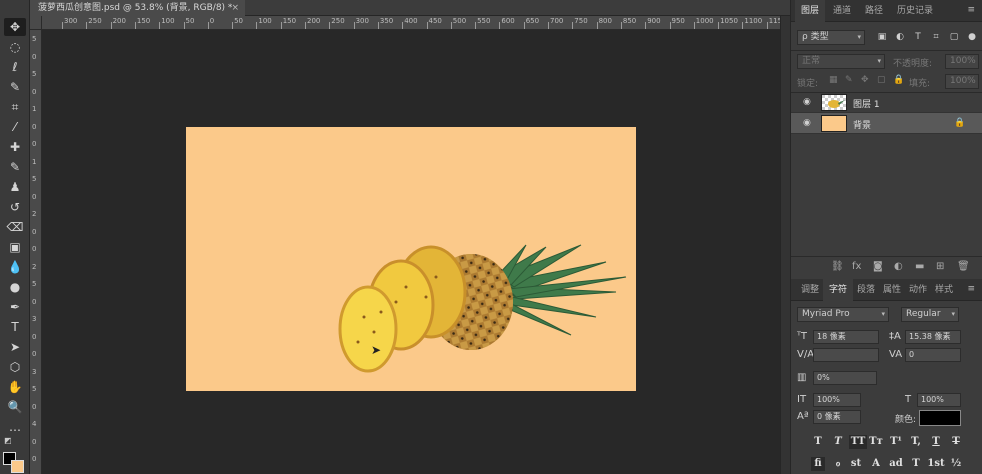 The height and width of the screenshot is (474, 982). What do you see at coordinates (15, 307) in the screenshot?
I see `pen-tool: ✒` at bounding box center [15, 307].